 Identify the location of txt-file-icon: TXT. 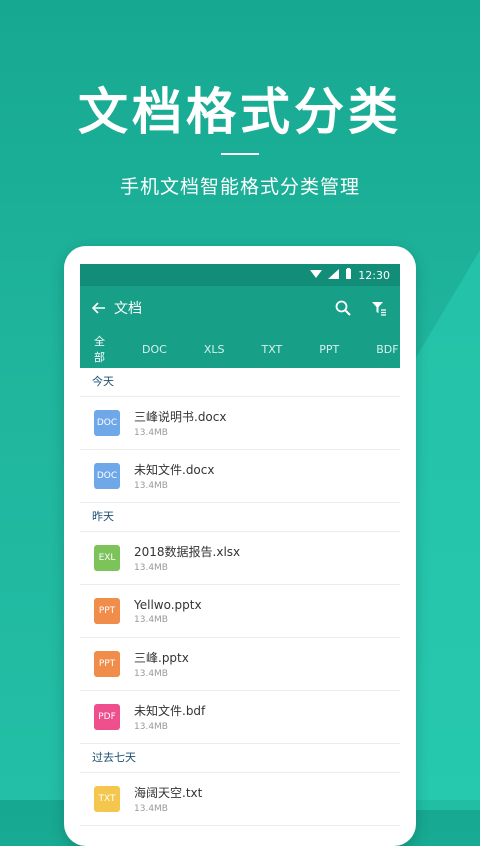
(107, 799).